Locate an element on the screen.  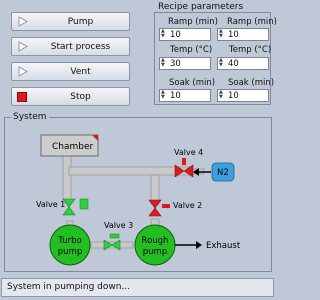
rough-pump-label-1: Rough is located at coordinates (155, 241).